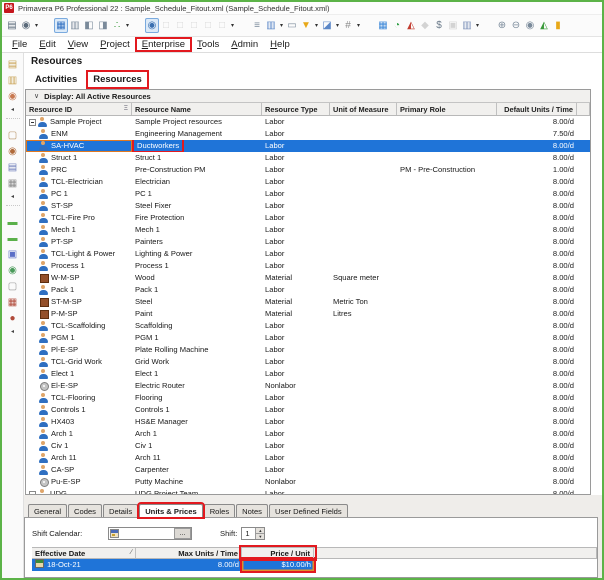 The image size is (604, 580). I want to click on network-view-icon: ◨, so click(103, 25).